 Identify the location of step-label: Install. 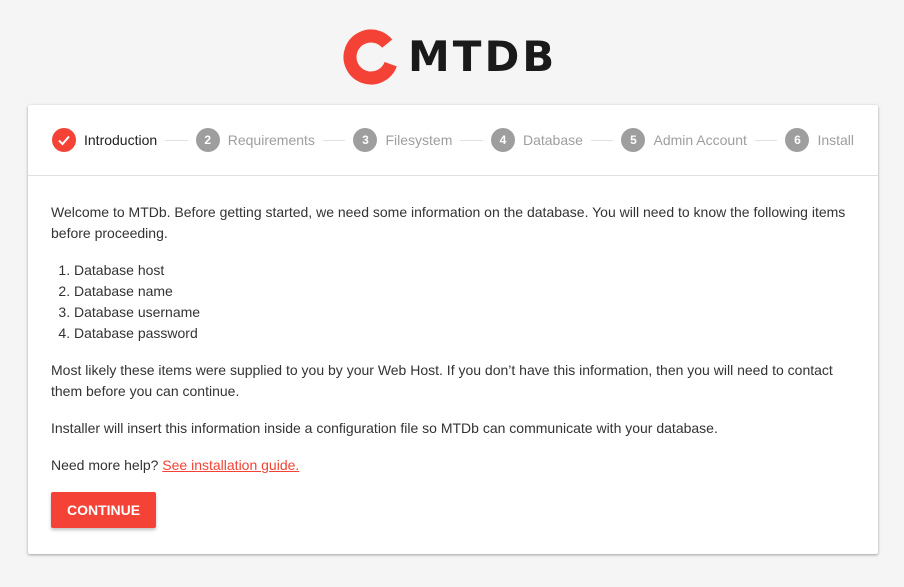
(836, 140).